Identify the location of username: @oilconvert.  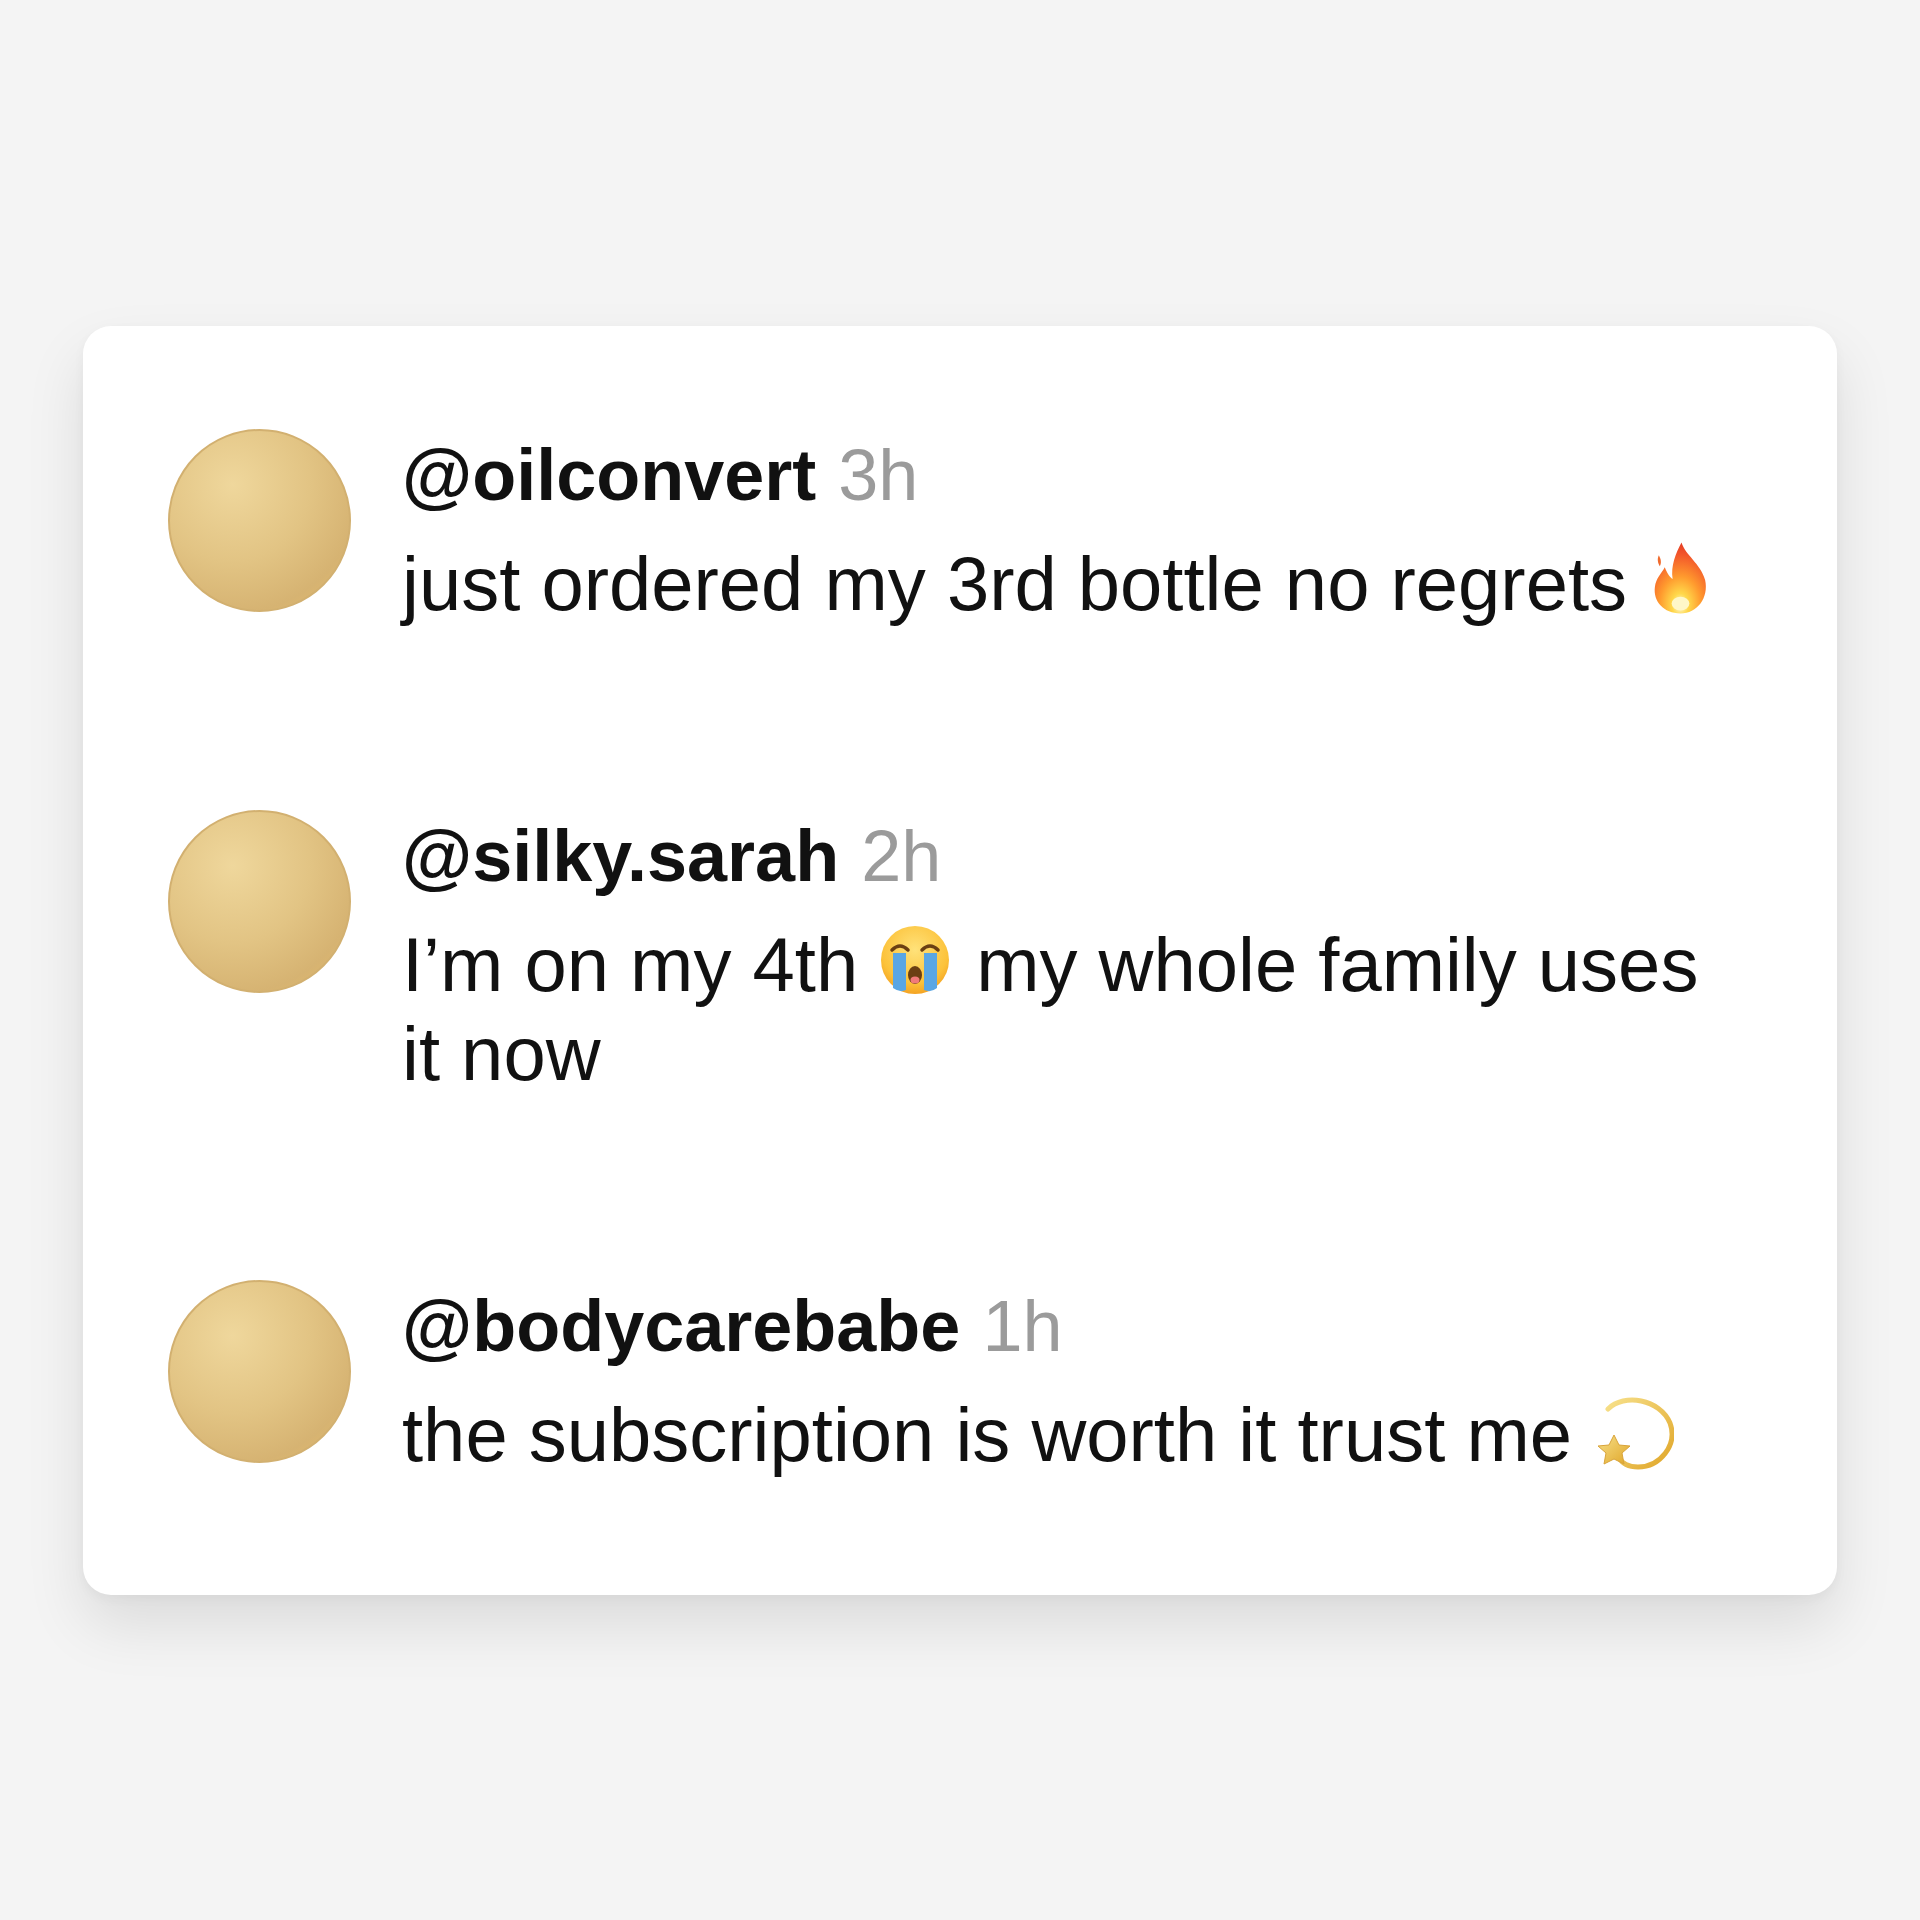
(609, 475).